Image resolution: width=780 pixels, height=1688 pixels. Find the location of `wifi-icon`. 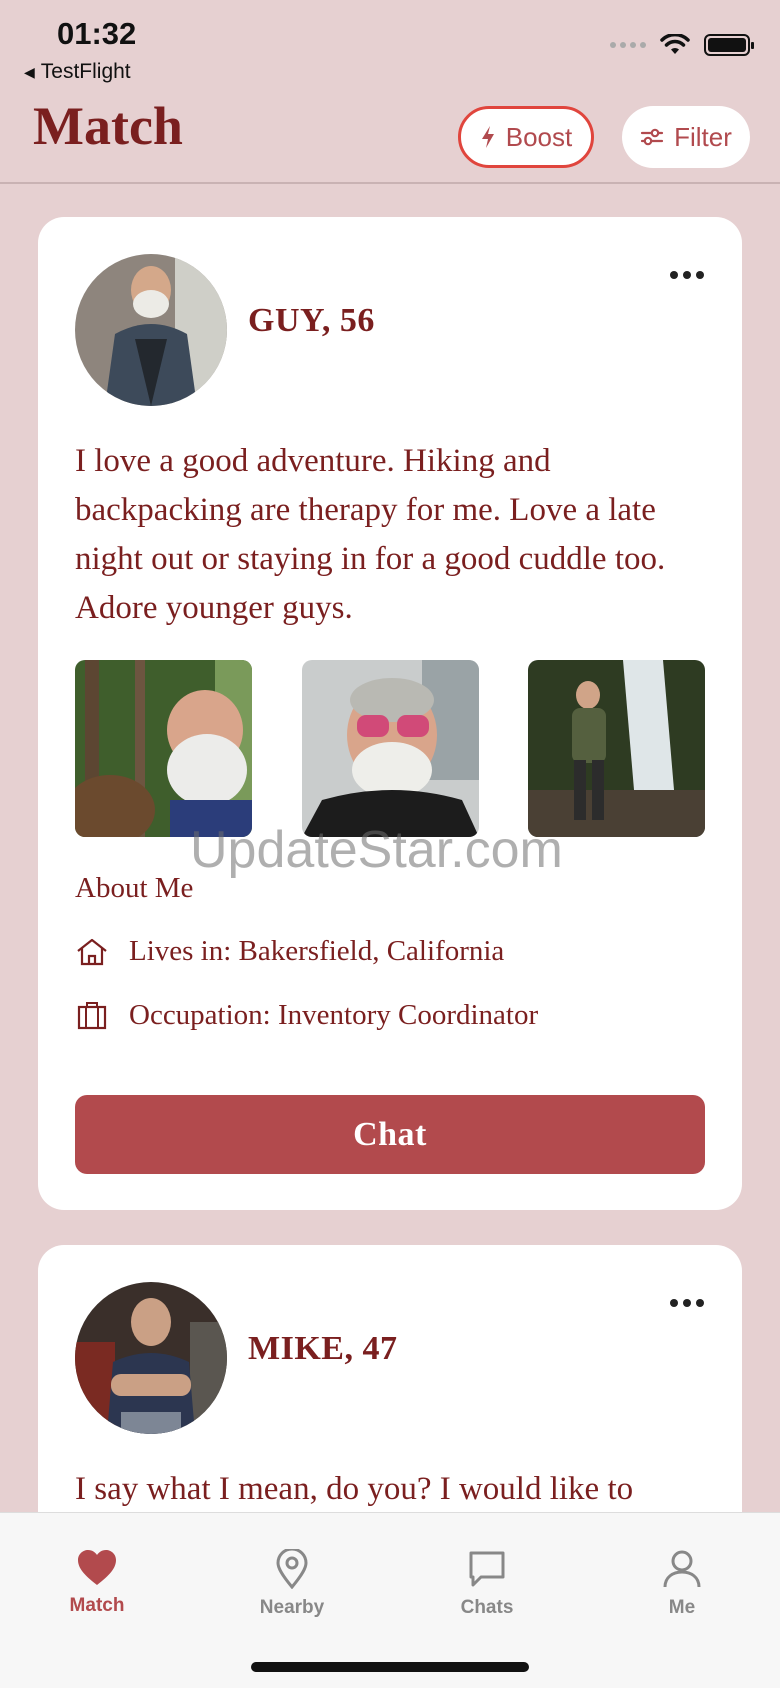

wifi-icon is located at coordinates (675, 44).